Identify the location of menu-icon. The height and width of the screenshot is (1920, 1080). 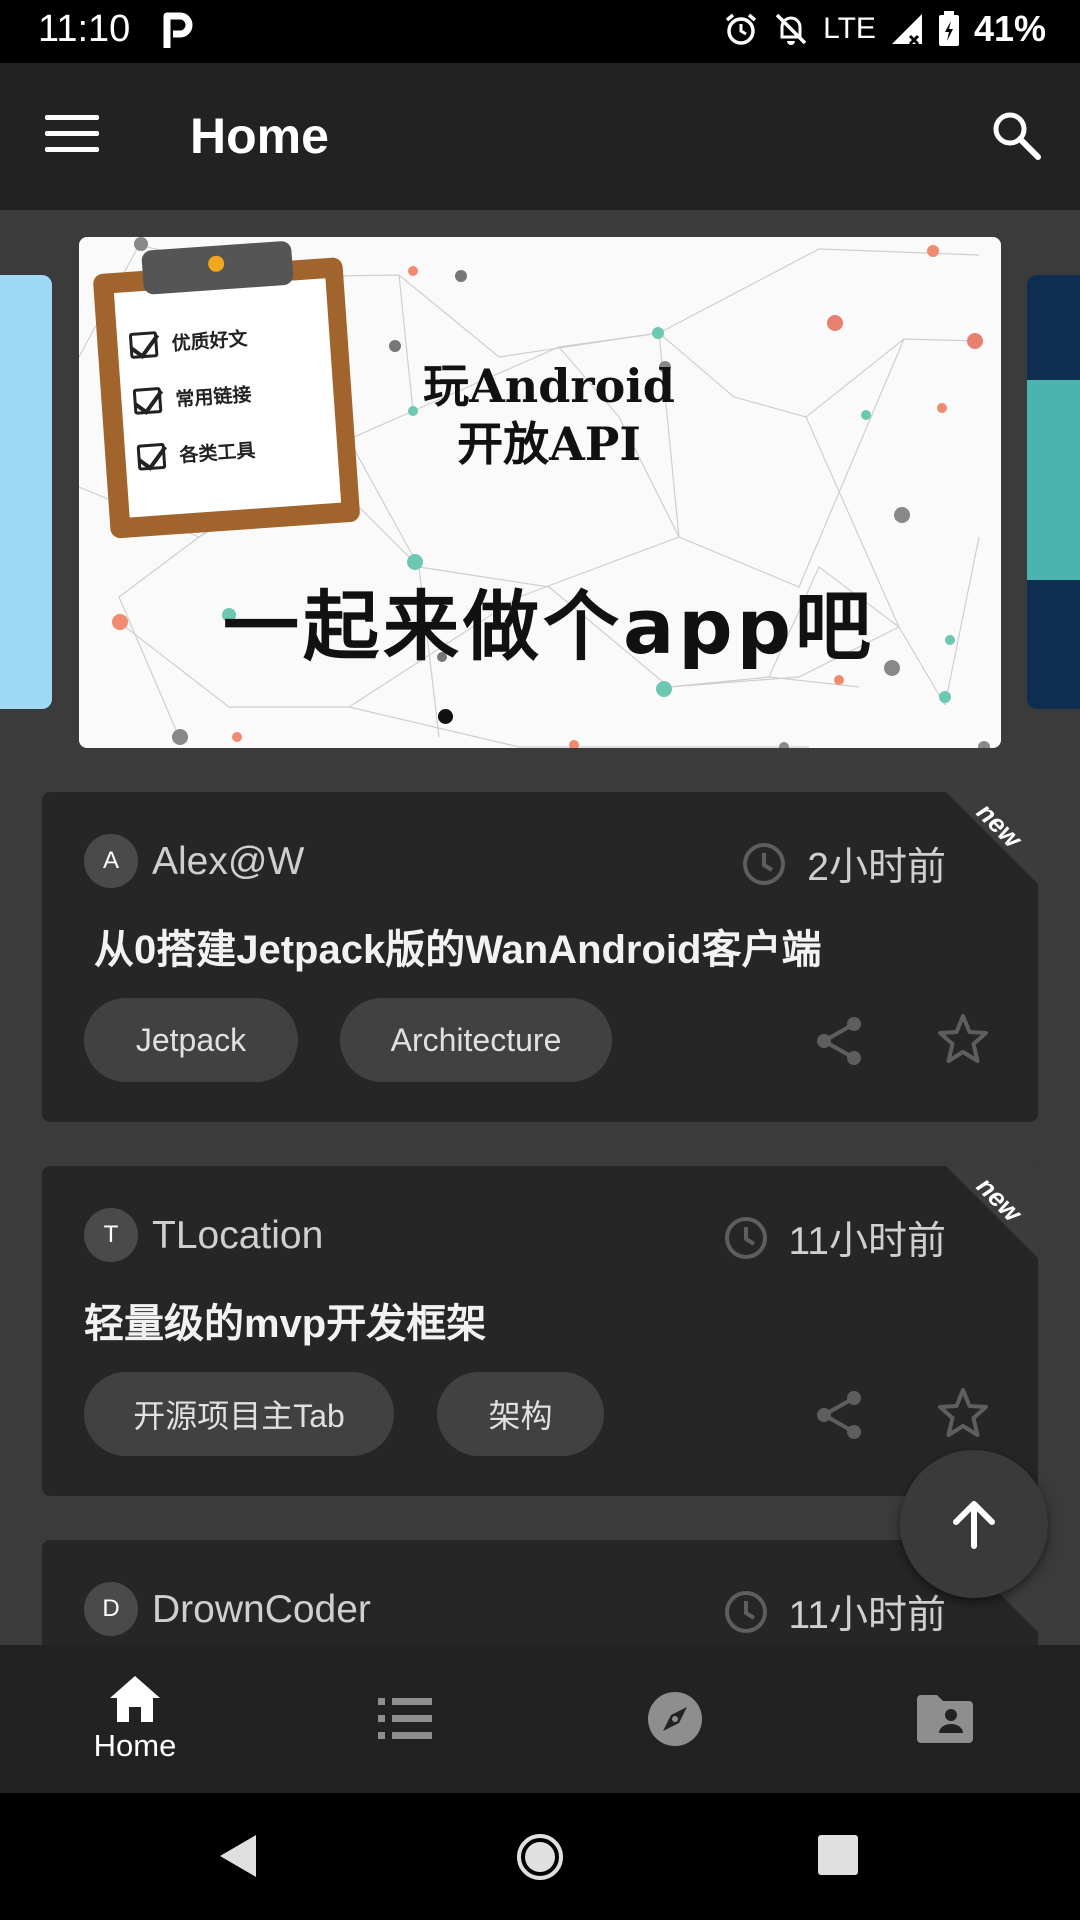
(72, 135).